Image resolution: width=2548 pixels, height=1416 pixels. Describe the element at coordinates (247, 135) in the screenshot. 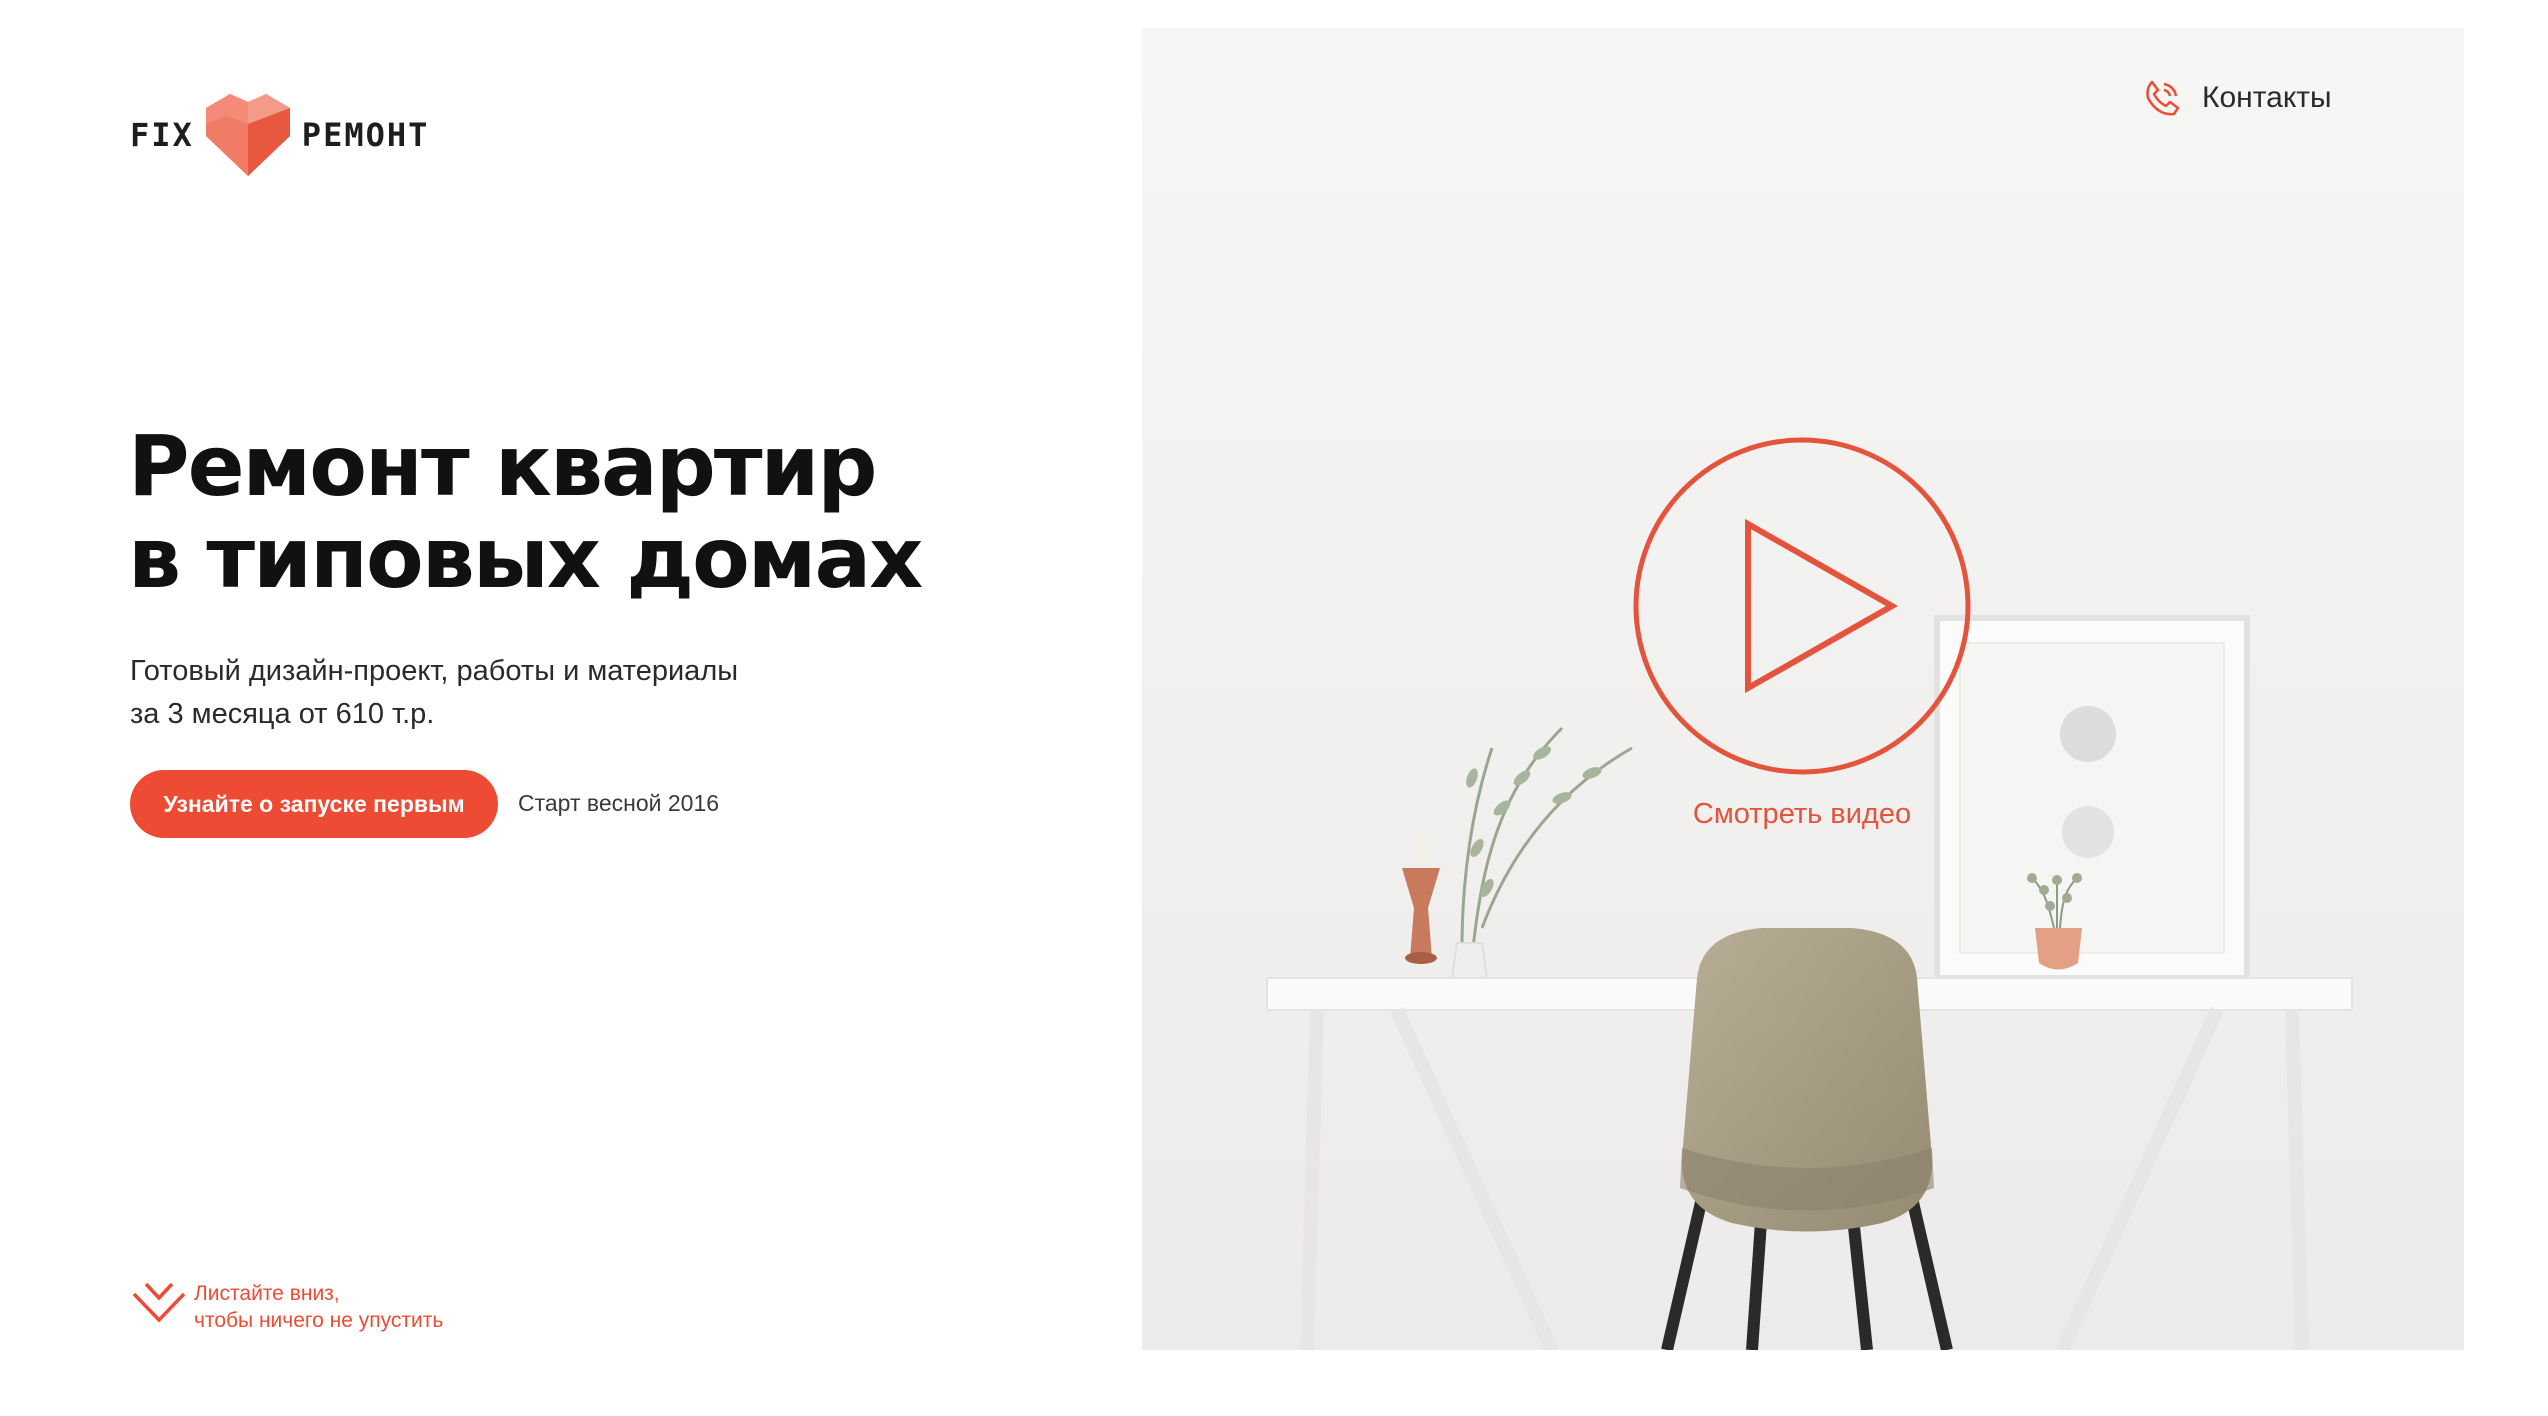

I see `heart-cube-icon` at that location.